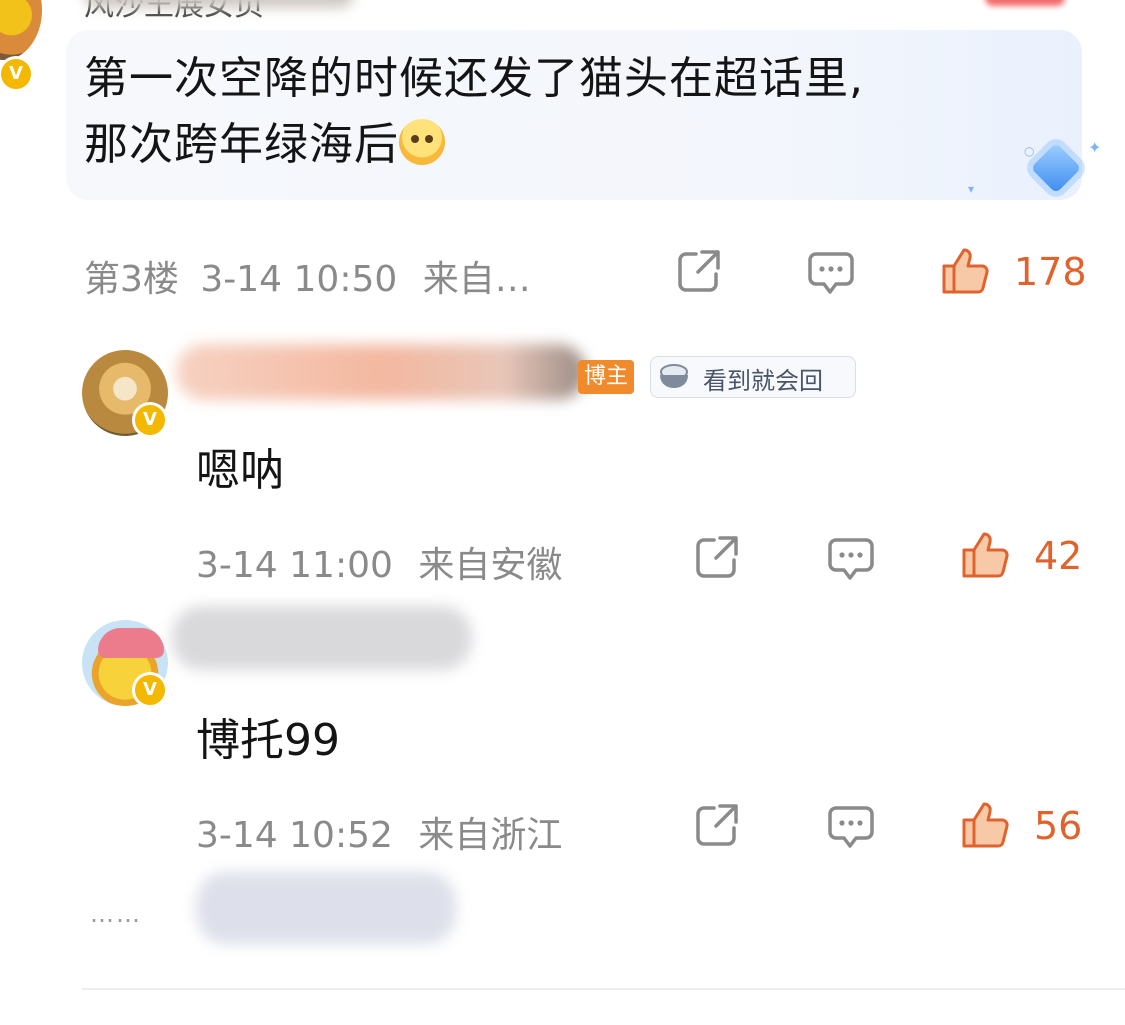  What do you see at coordinates (268, 740) in the screenshot?
I see `reply-text: 博托99` at bounding box center [268, 740].